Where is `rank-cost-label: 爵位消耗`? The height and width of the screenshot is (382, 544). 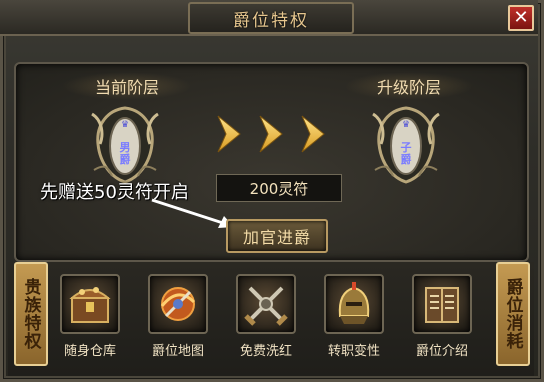
rank-cost-label: 爵位消耗 is located at coordinates (512, 314).